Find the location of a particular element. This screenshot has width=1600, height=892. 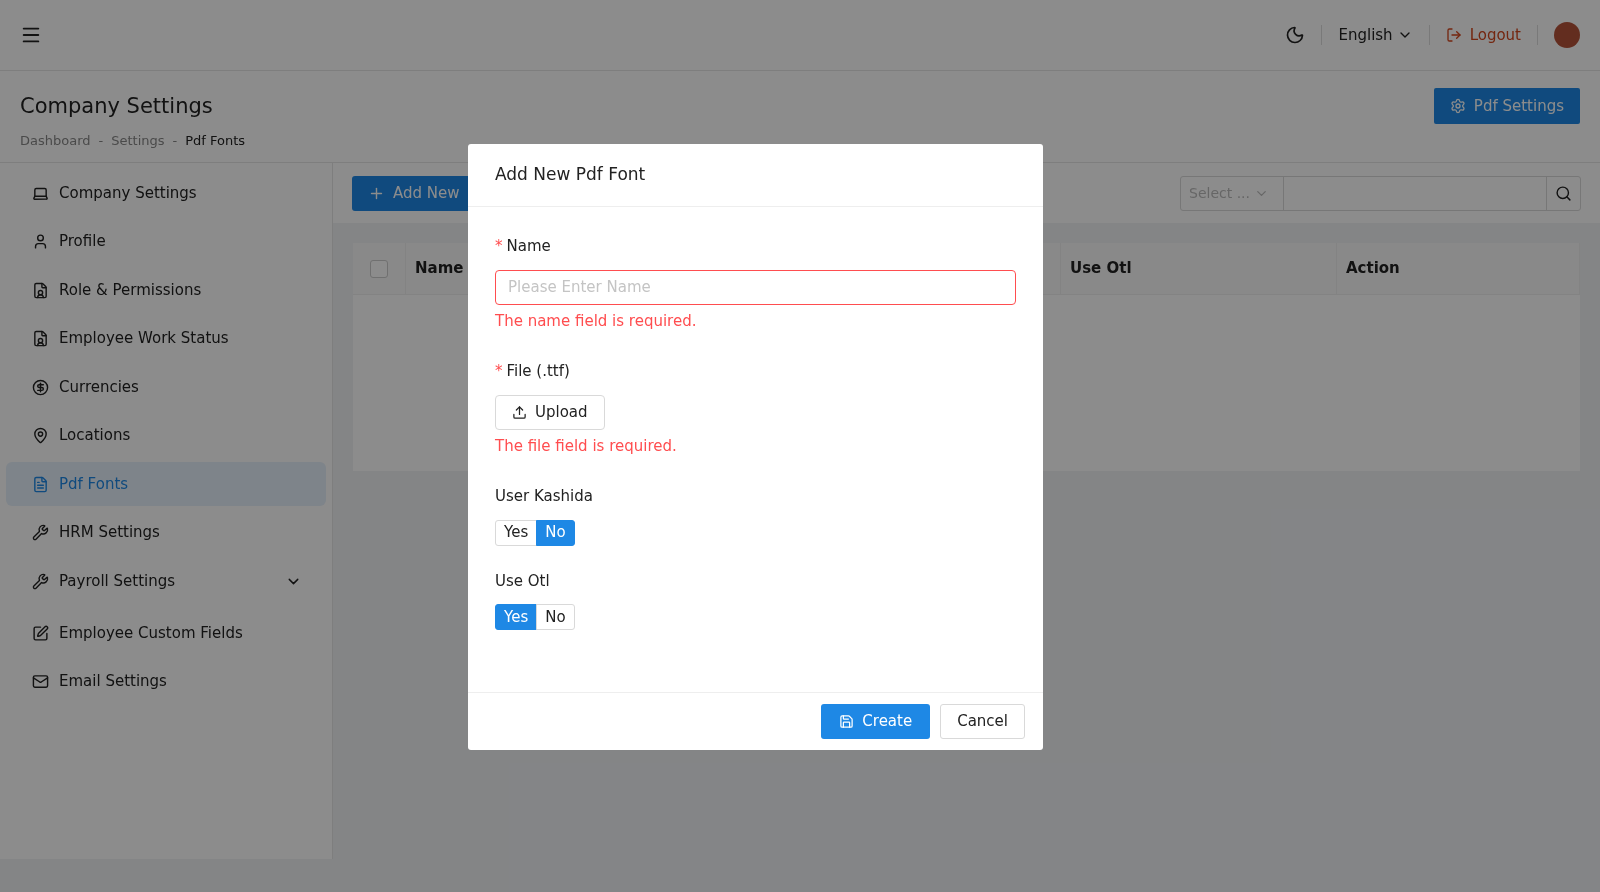

avatar is located at coordinates (1567, 35).